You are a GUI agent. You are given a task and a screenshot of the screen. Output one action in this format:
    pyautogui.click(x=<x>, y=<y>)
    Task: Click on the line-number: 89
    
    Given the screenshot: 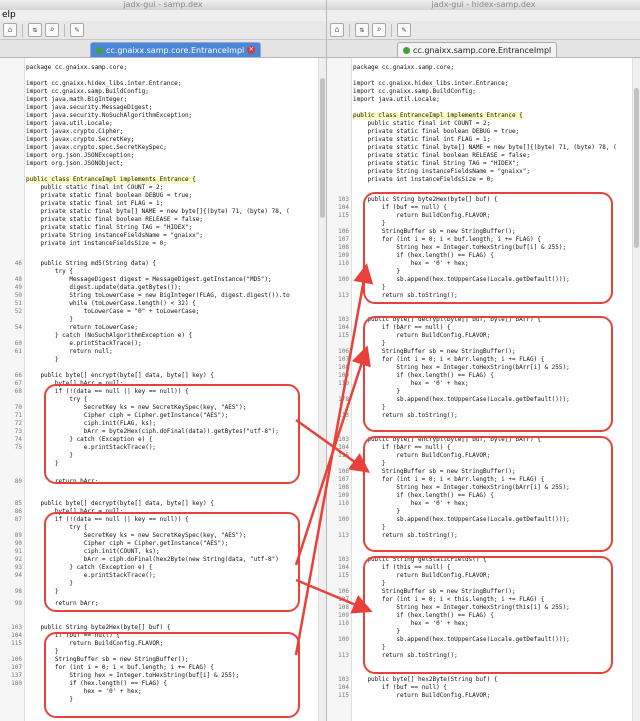 What is the action you would take?
    pyautogui.click(x=18, y=535)
    